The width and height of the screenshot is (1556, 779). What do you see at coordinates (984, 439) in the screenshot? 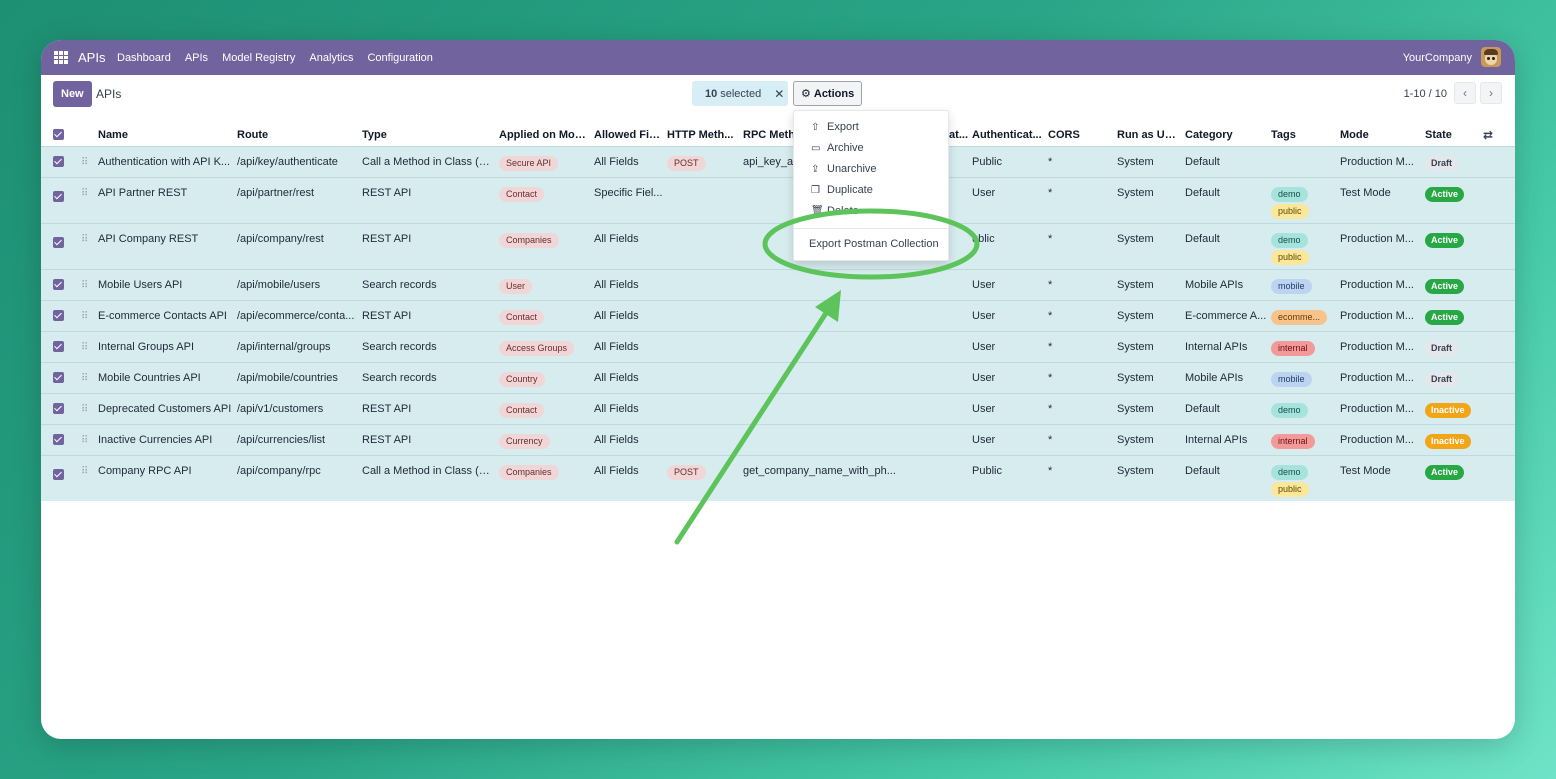
I see `cell-authentication: User` at bounding box center [984, 439].